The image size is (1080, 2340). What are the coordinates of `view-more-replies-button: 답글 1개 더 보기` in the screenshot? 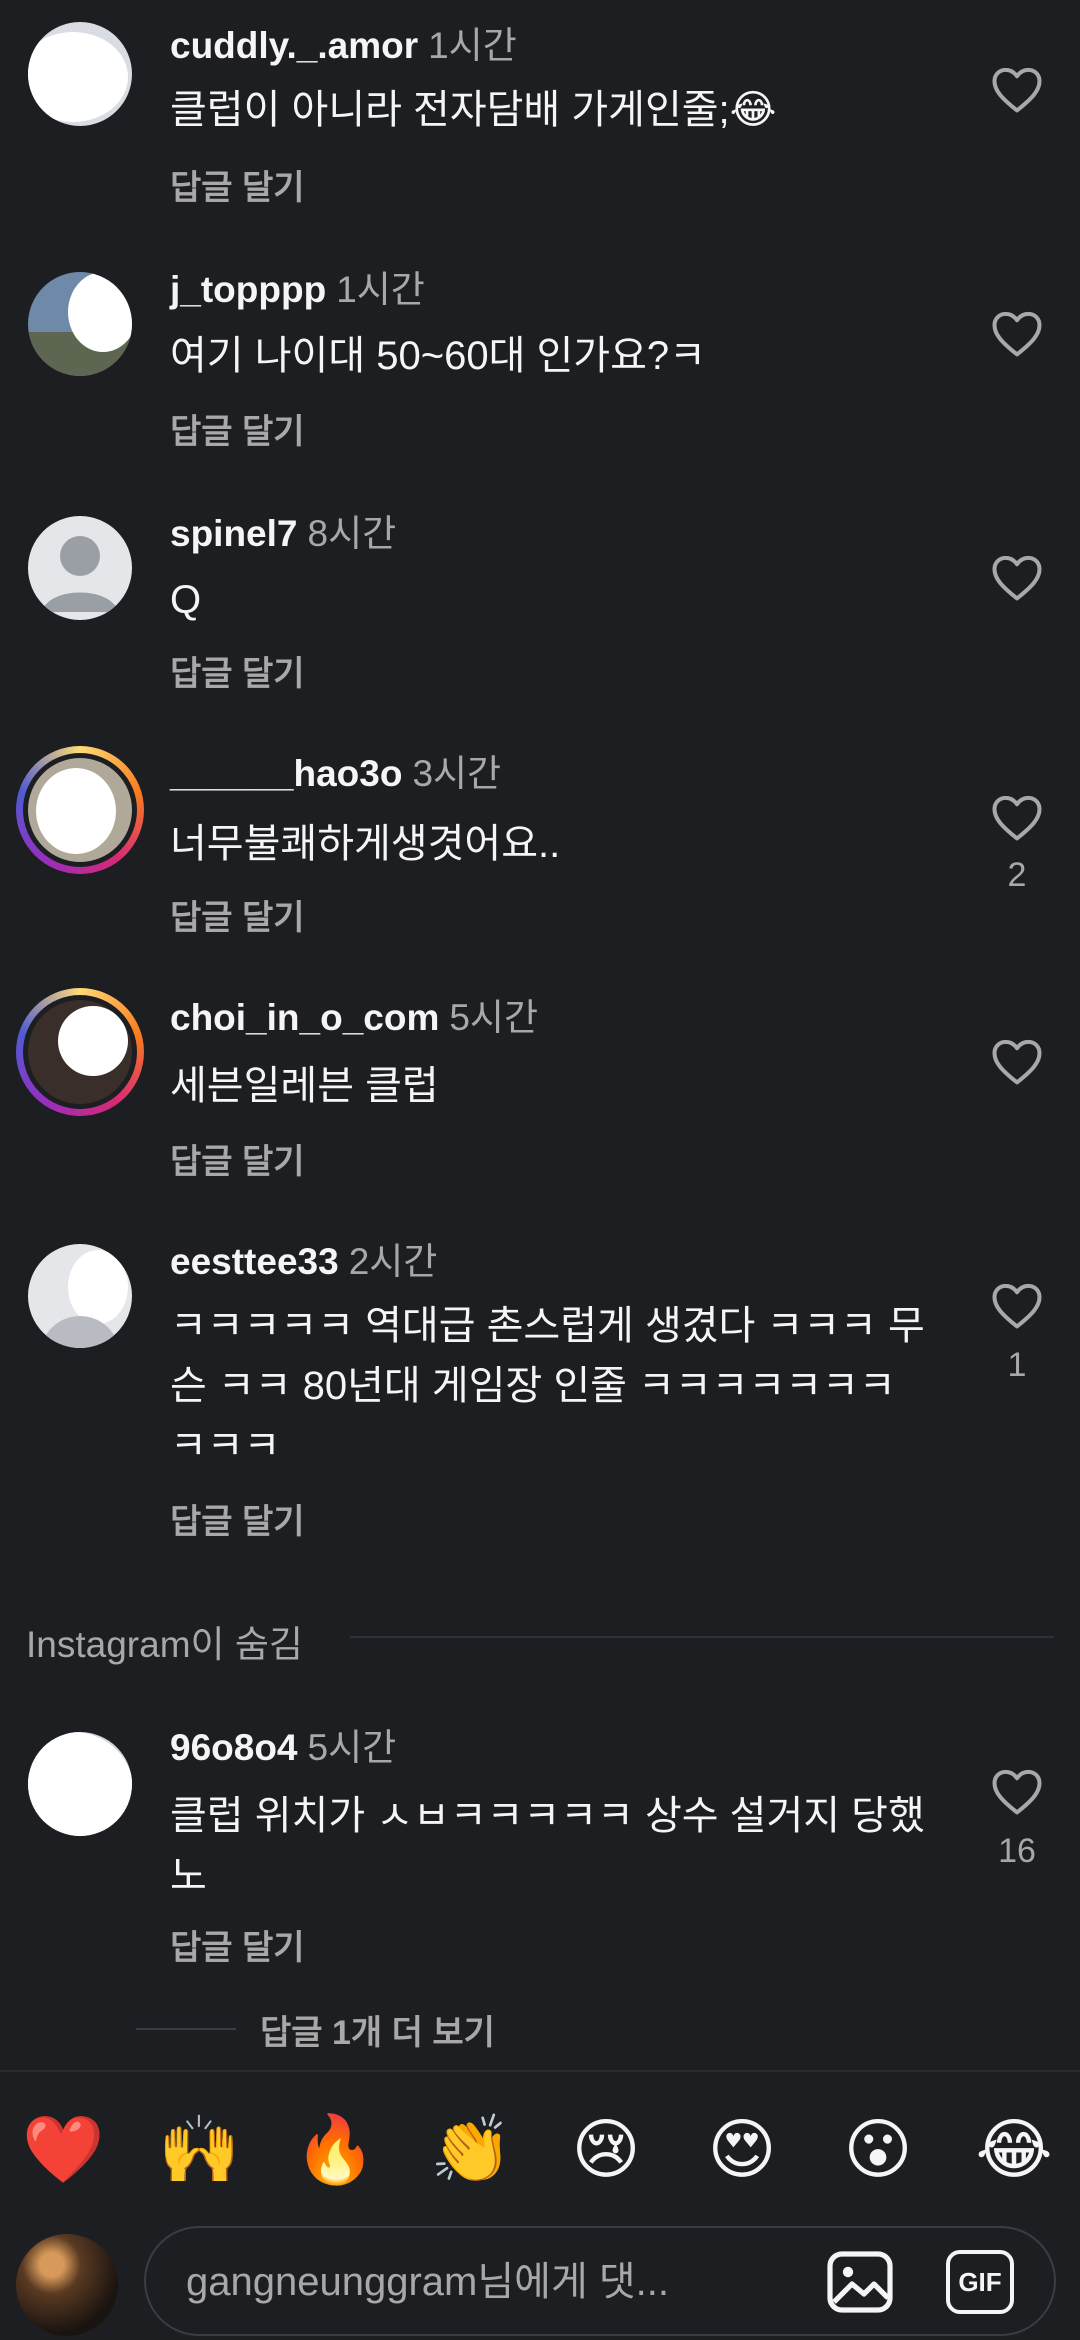 It's located at (377, 2029).